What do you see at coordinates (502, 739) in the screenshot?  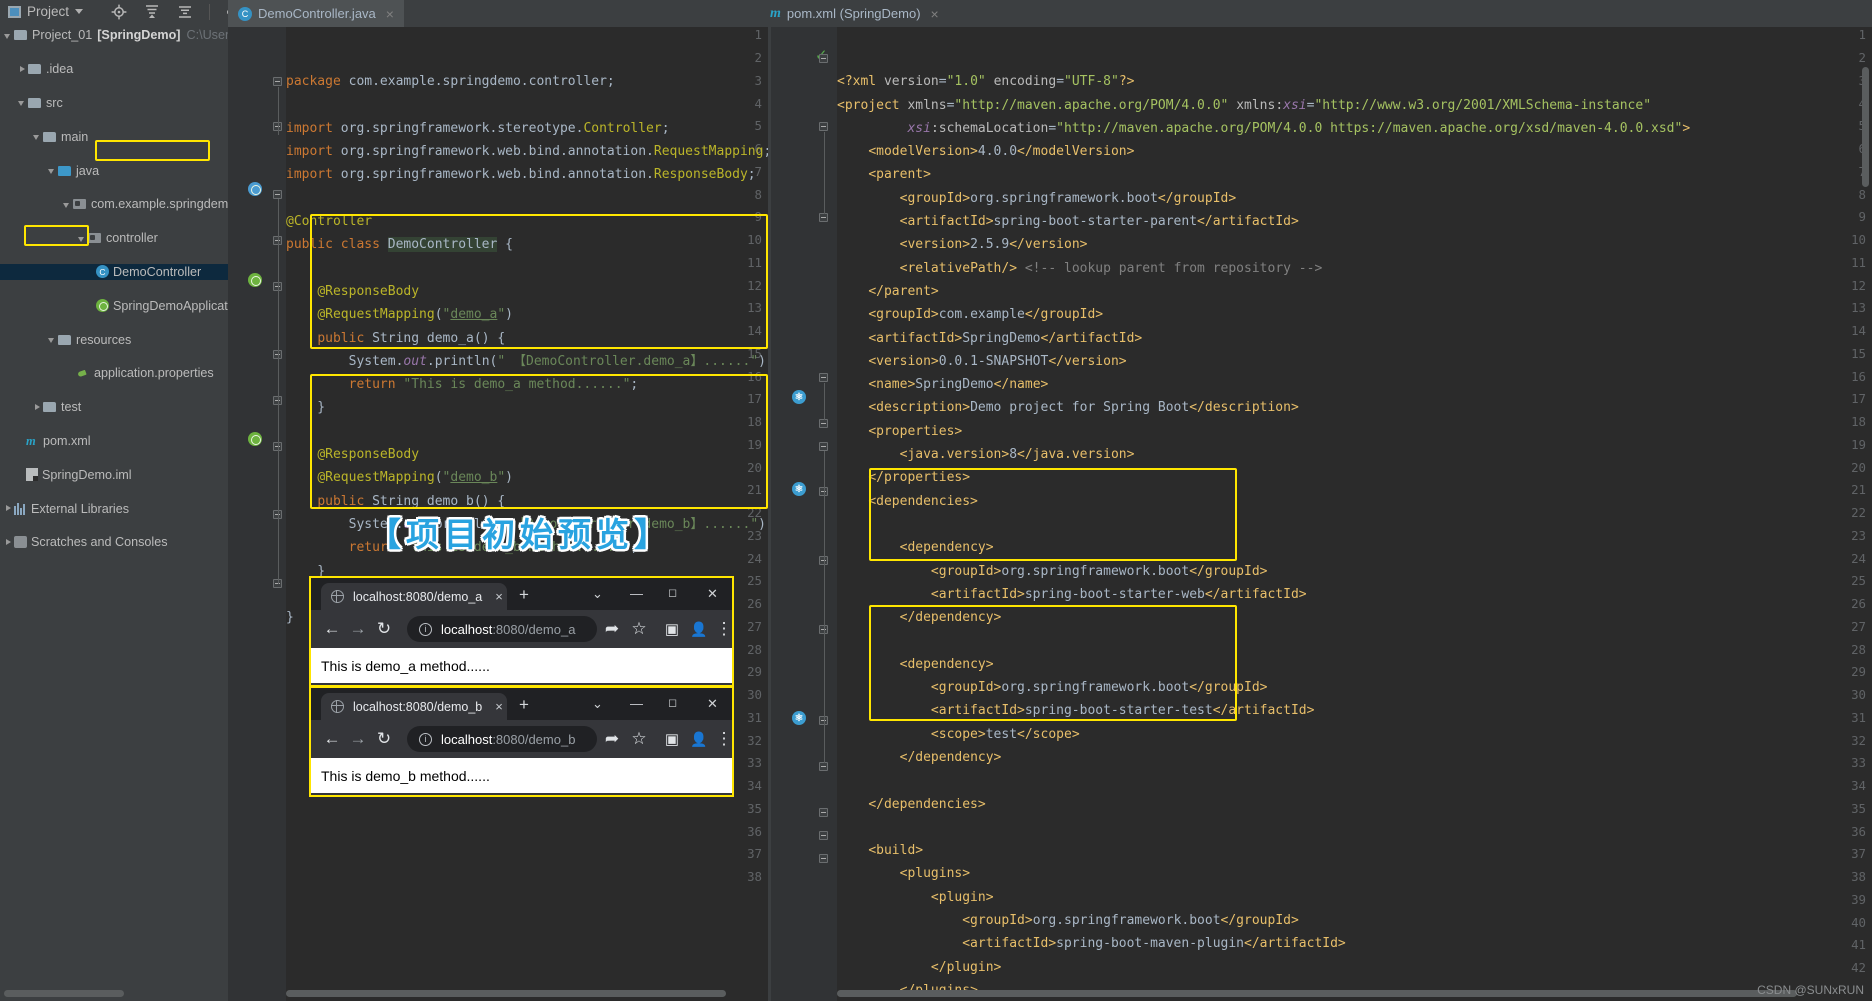 I see `address-bar: i localhost:8080/demo_b` at bounding box center [502, 739].